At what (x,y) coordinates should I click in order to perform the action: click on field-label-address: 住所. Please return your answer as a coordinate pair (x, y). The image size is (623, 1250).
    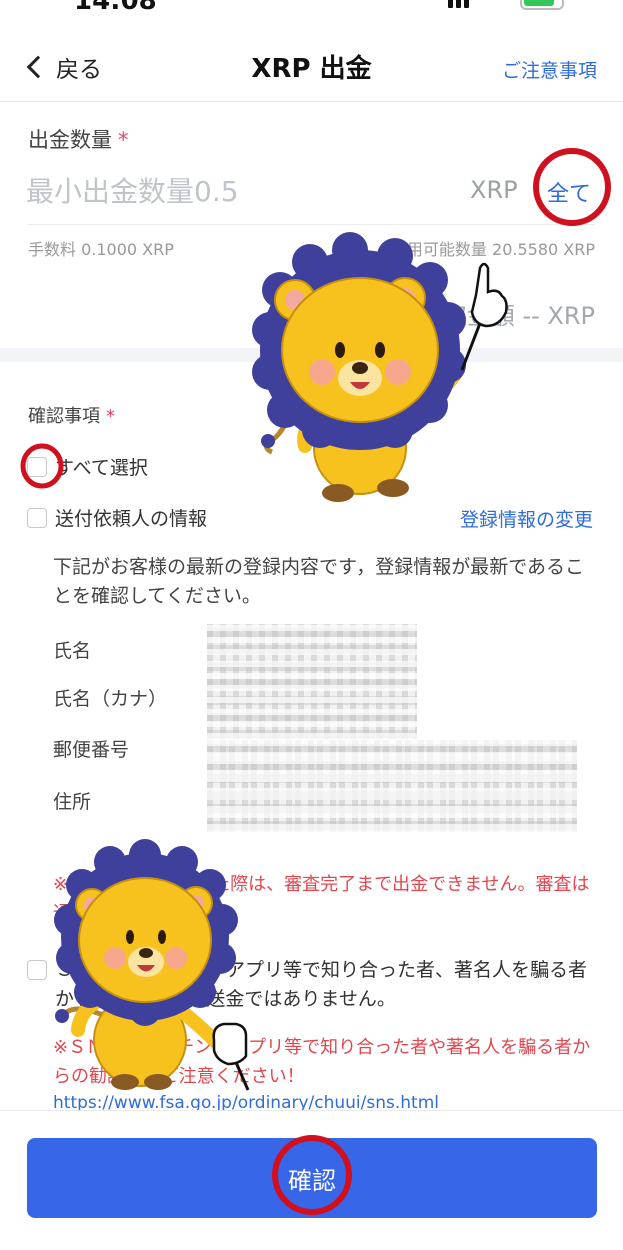
    Looking at the image, I should click on (72, 802).